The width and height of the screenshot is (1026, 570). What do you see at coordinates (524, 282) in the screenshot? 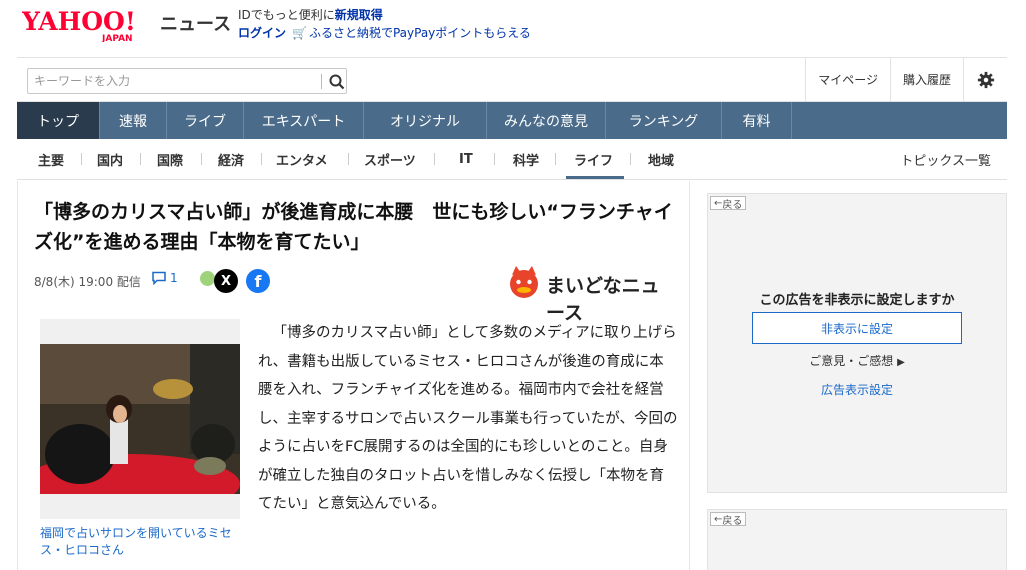
I see `publisher-cat-icon` at bounding box center [524, 282].